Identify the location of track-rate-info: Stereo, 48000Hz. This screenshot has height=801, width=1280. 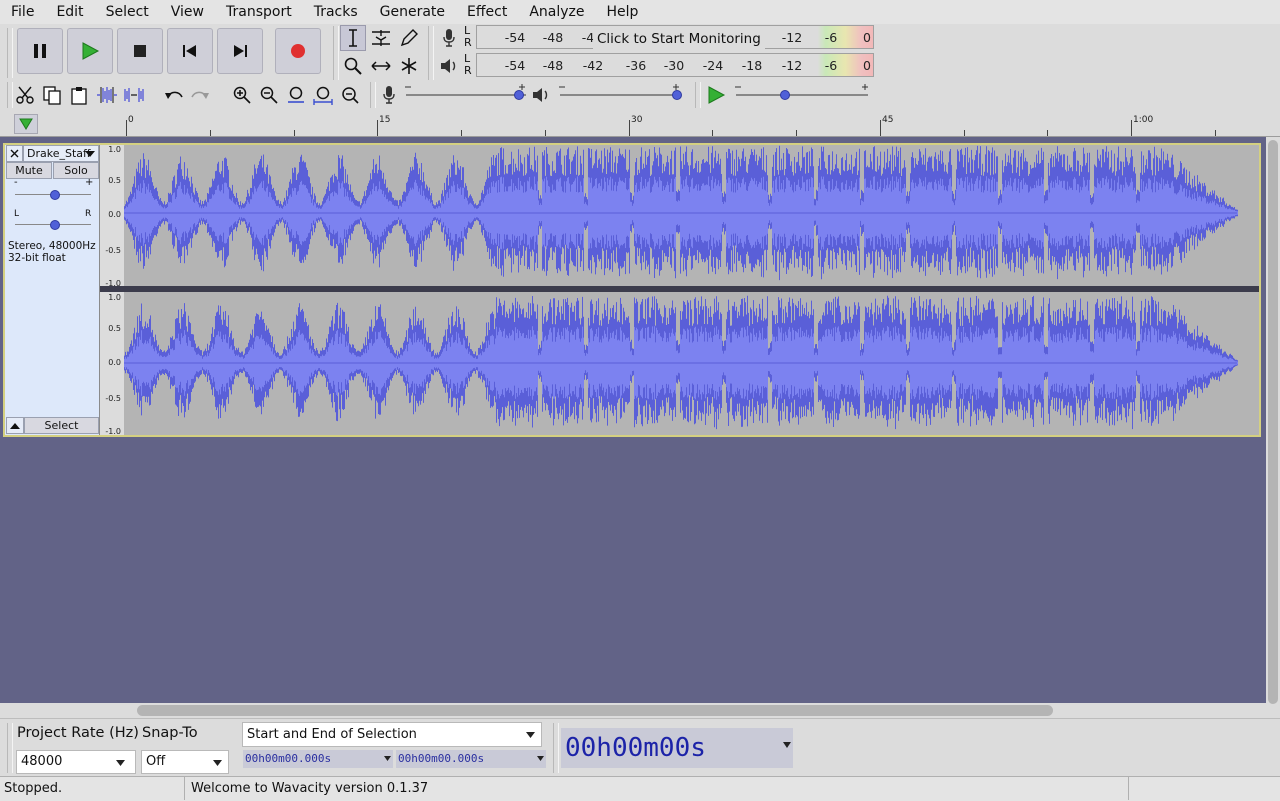
(52, 246).